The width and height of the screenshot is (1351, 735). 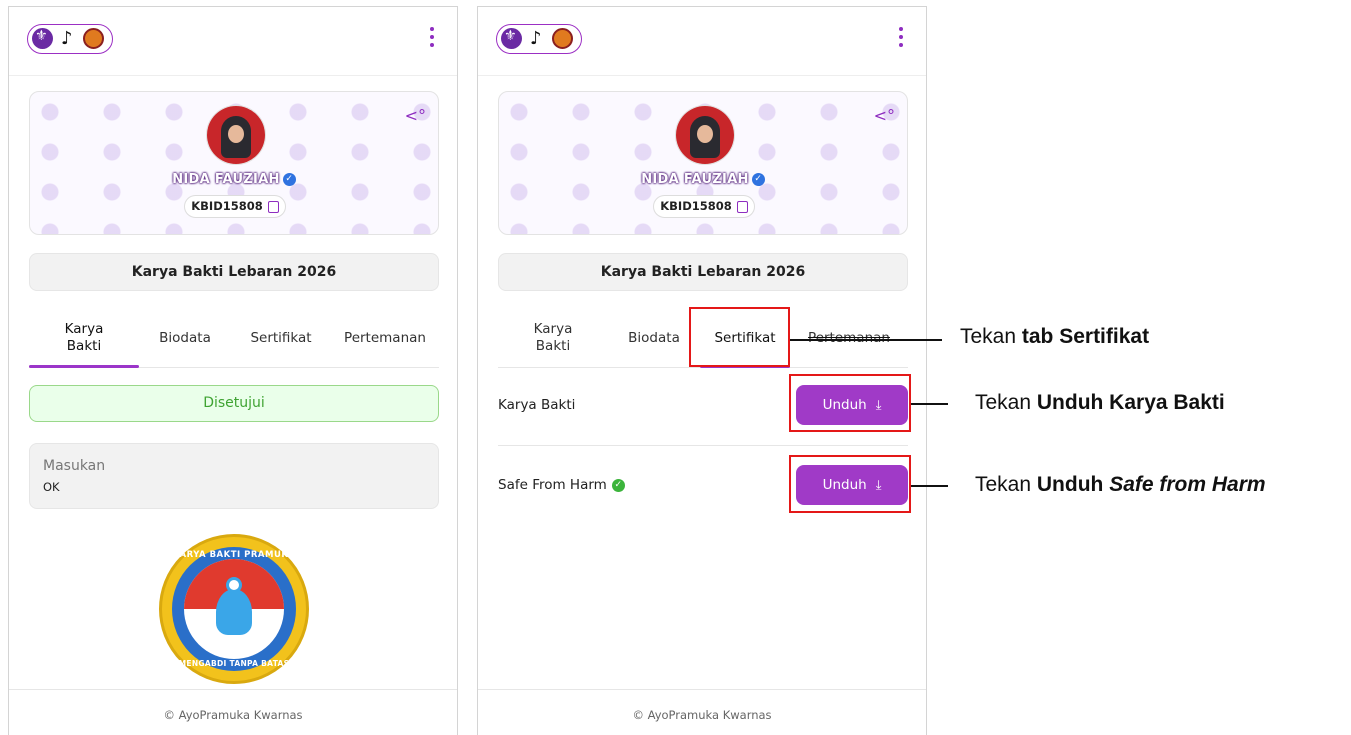 What do you see at coordinates (234, 476) in the screenshot?
I see `feedback-box: Masukan OK` at bounding box center [234, 476].